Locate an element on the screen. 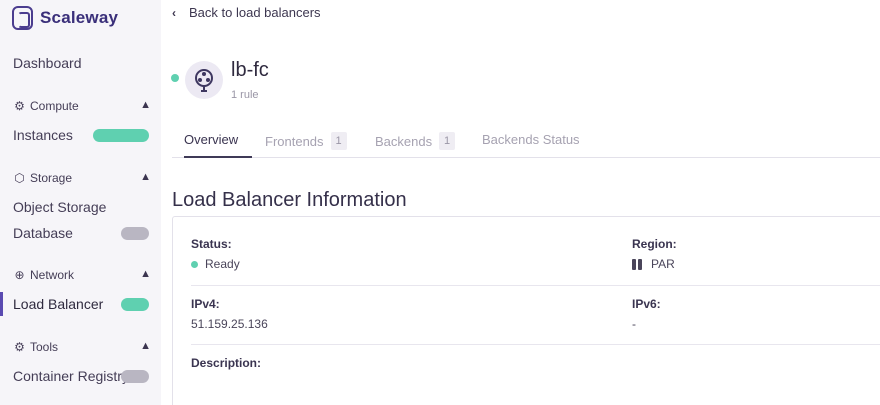 The width and height of the screenshot is (880, 405). back-link: ‹ Back to load balancers is located at coordinates (246, 12).